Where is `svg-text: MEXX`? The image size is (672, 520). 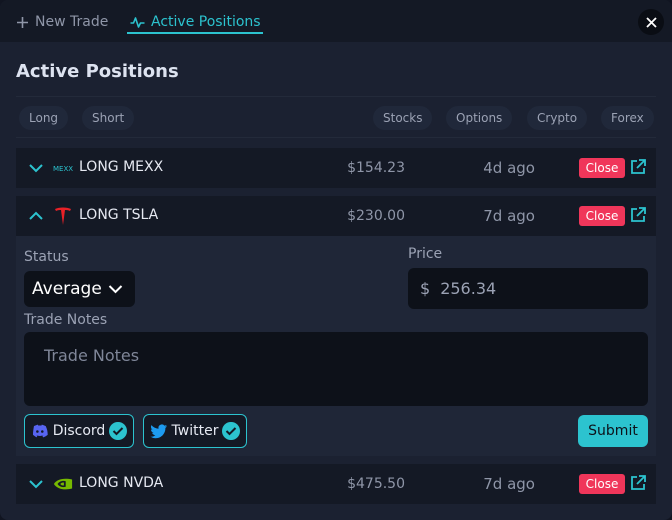
svg-text: MEXX is located at coordinates (63, 169).